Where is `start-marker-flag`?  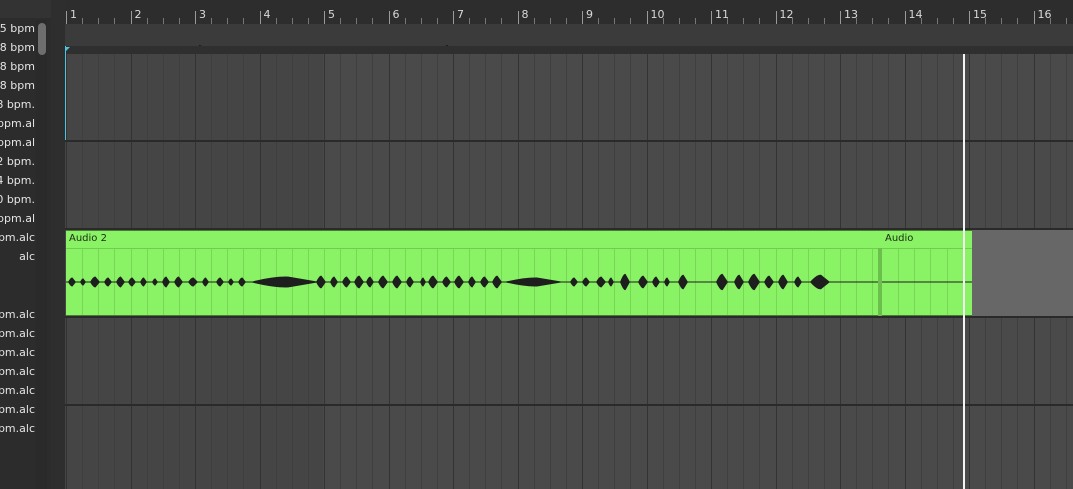 start-marker-flag is located at coordinates (67, 49).